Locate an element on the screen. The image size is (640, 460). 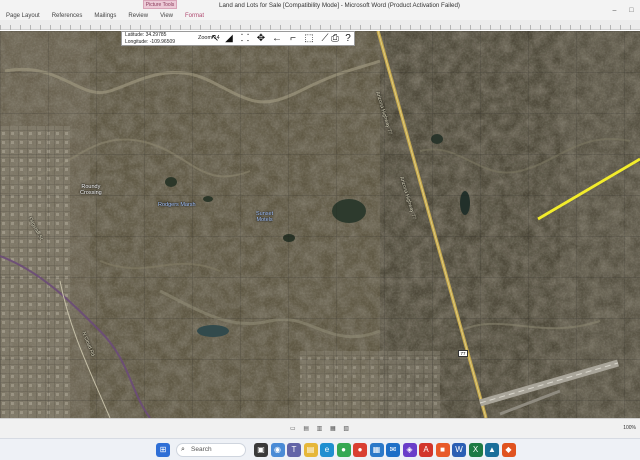
acrobat-icon: A is located at coordinates (426, 450).